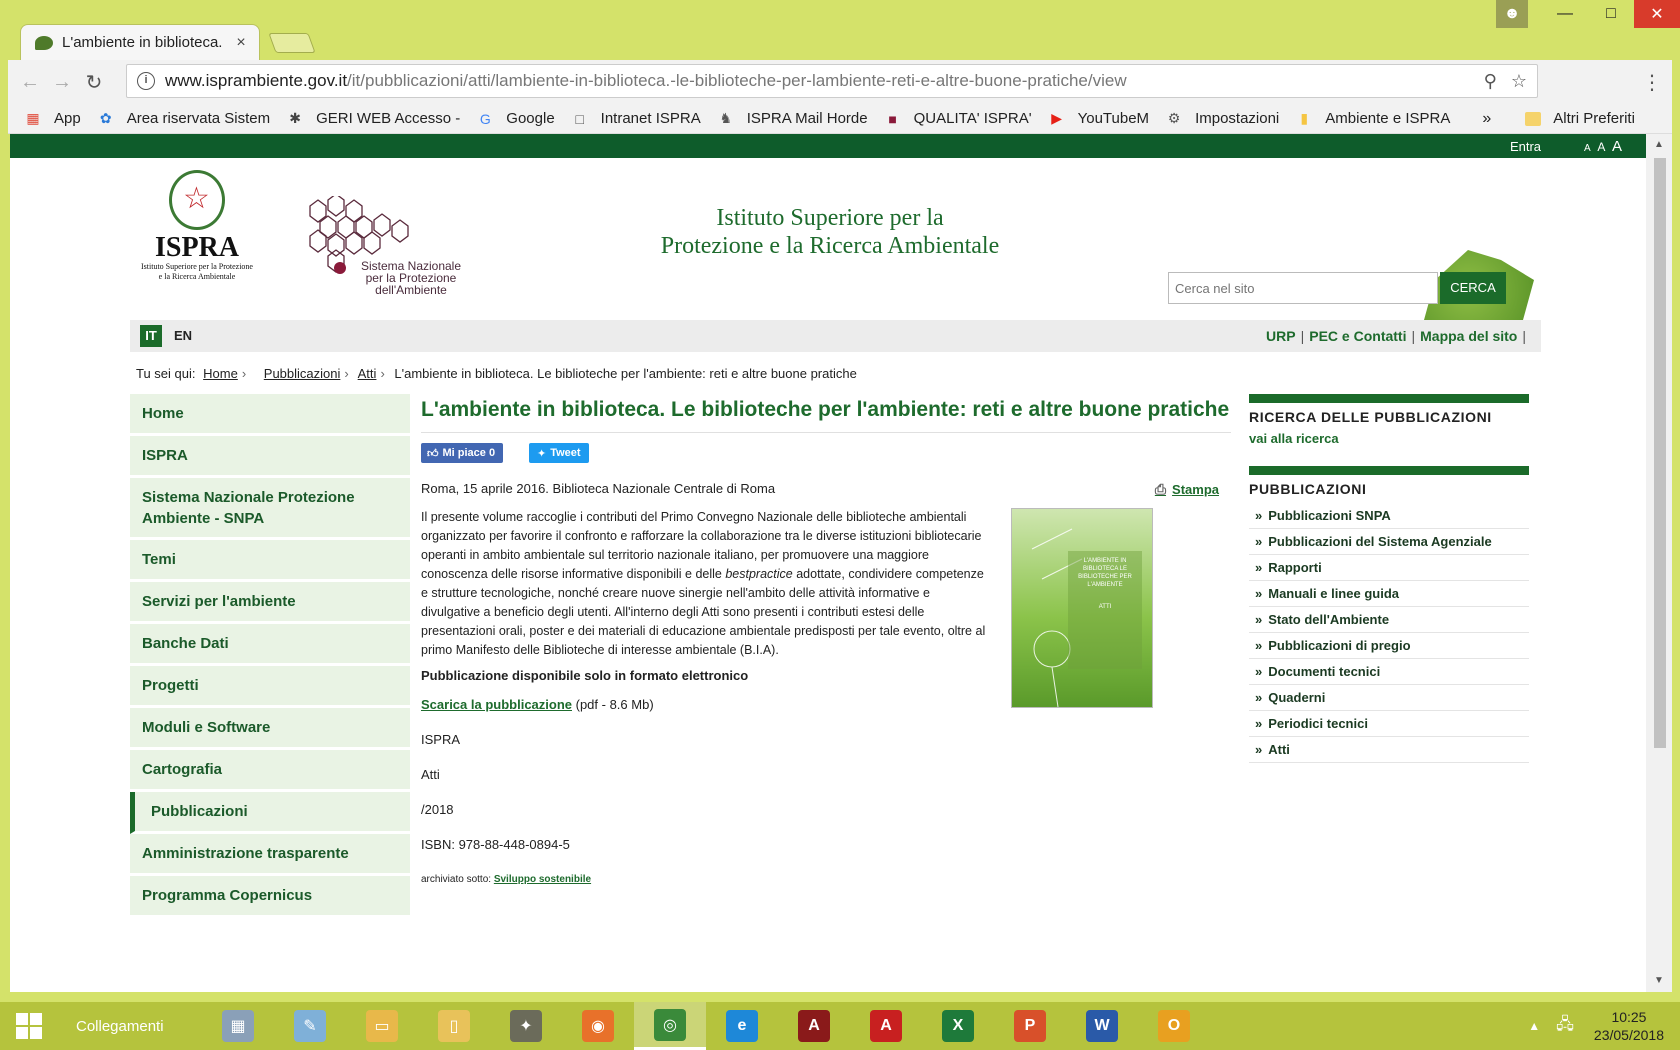  What do you see at coordinates (146, 81) in the screenshot?
I see `site-info-icon: i` at bounding box center [146, 81].